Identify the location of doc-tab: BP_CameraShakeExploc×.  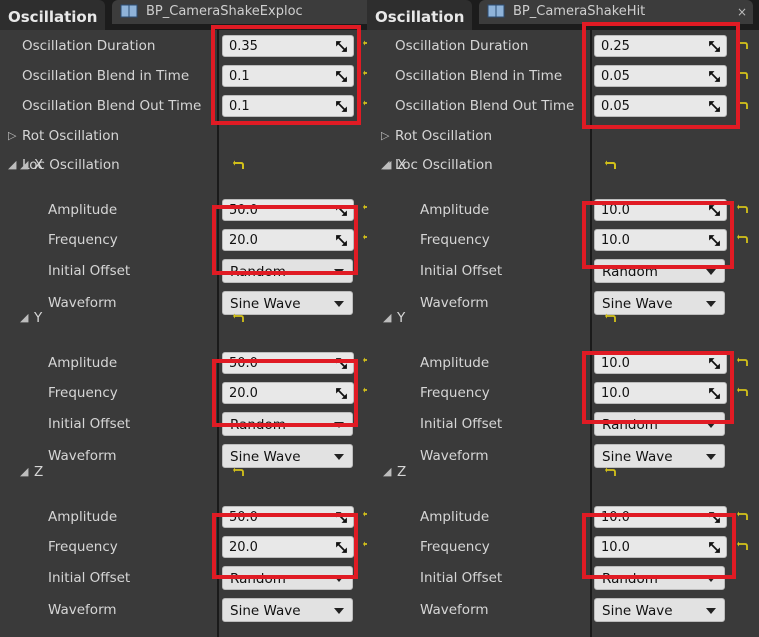
(239, 12).